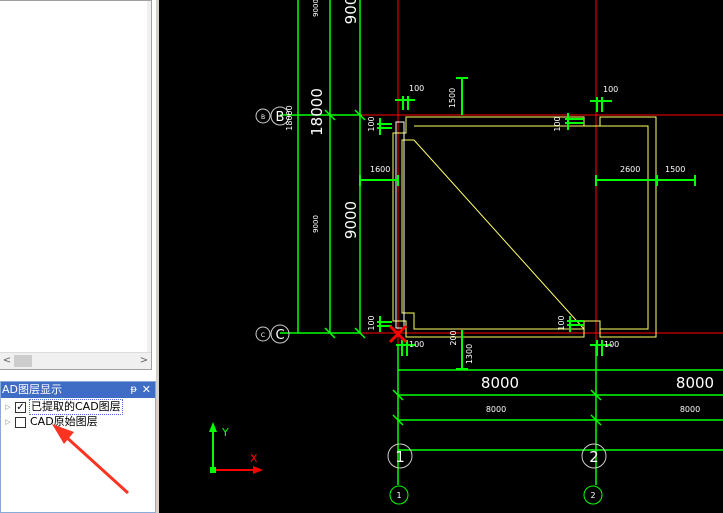 The width and height of the screenshot is (723, 513). What do you see at coordinates (316, 224) in the screenshot?
I see `dim-9000-mid-small: 9000` at bounding box center [316, 224].